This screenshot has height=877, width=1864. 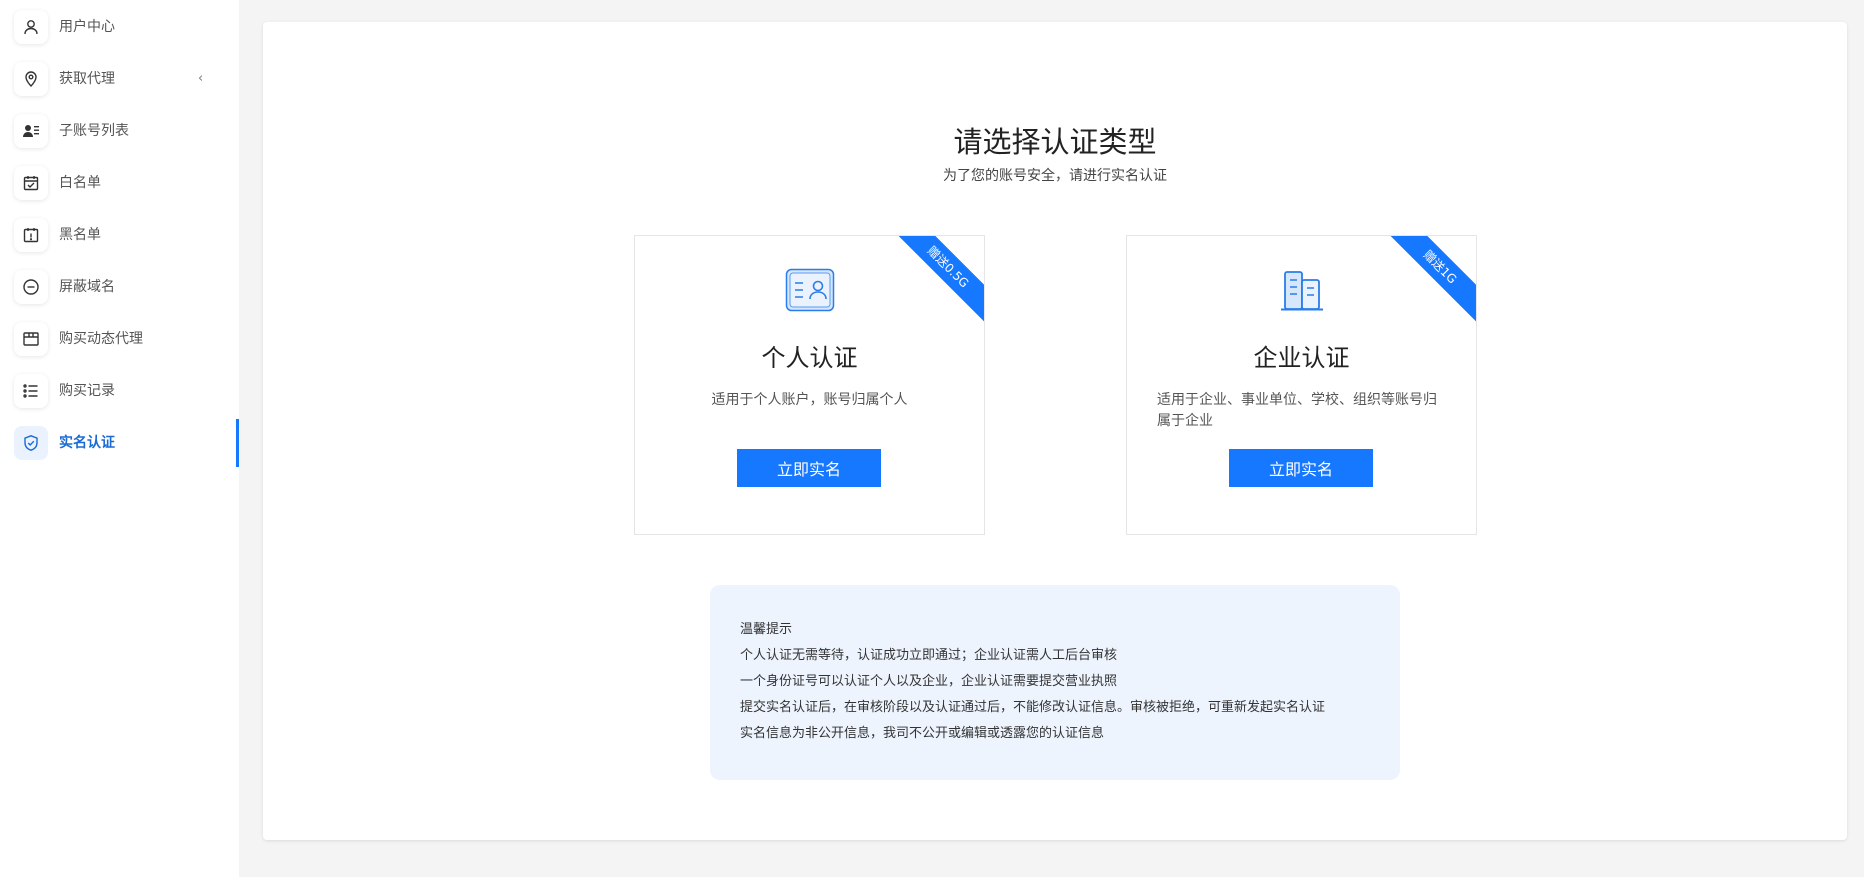 What do you see at coordinates (1055, 142) in the screenshot?
I see `page-title: 请选择认证类型` at bounding box center [1055, 142].